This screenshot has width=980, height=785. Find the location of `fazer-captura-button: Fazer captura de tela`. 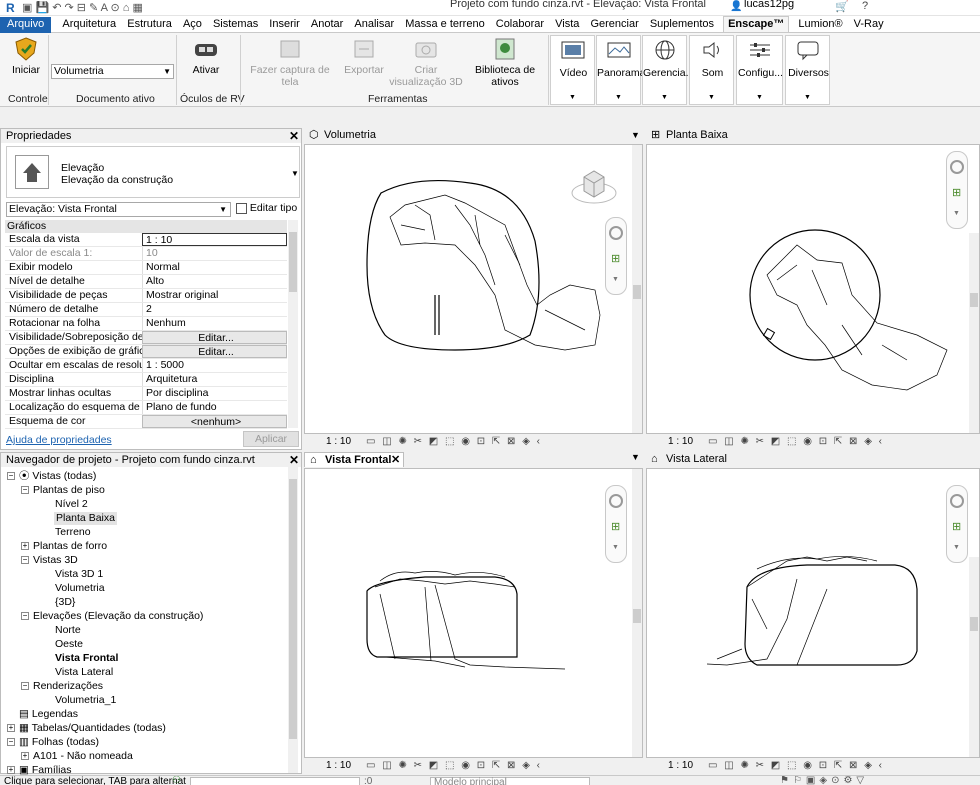

fazer-captura-button: Fazer captura de tela is located at coordinates (290, 62).